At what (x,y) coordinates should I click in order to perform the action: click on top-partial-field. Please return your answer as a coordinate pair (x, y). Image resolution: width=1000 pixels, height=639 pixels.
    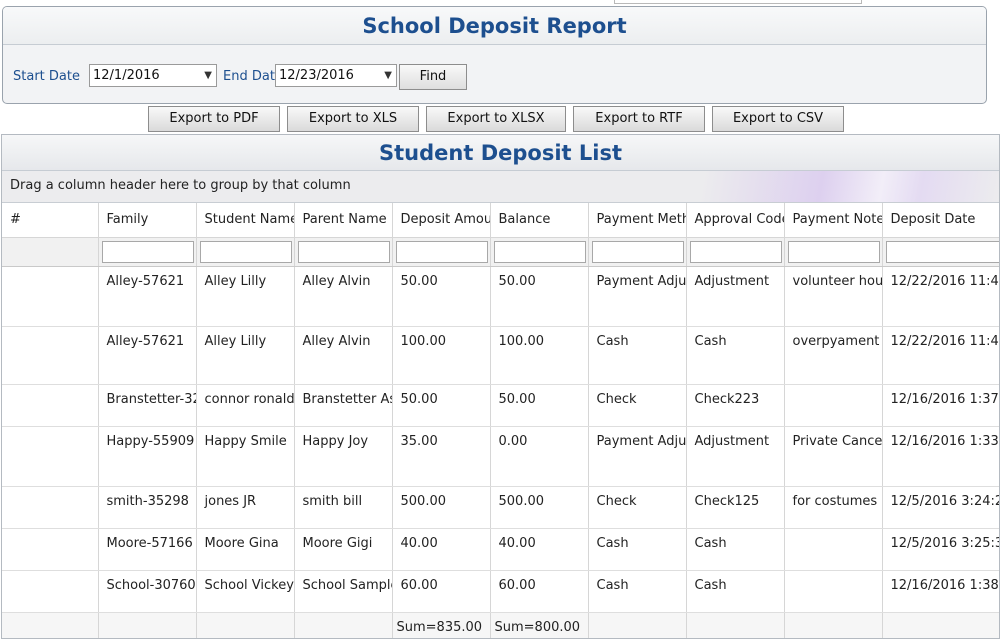
    Looking at the image, I should click on (738, 2).